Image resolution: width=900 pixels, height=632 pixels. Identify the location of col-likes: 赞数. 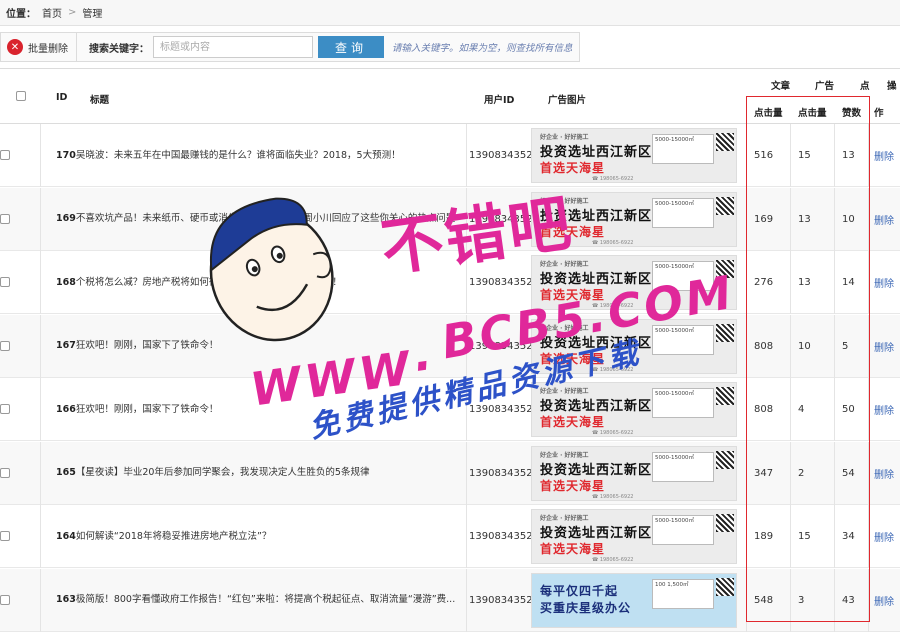
(852, 113).